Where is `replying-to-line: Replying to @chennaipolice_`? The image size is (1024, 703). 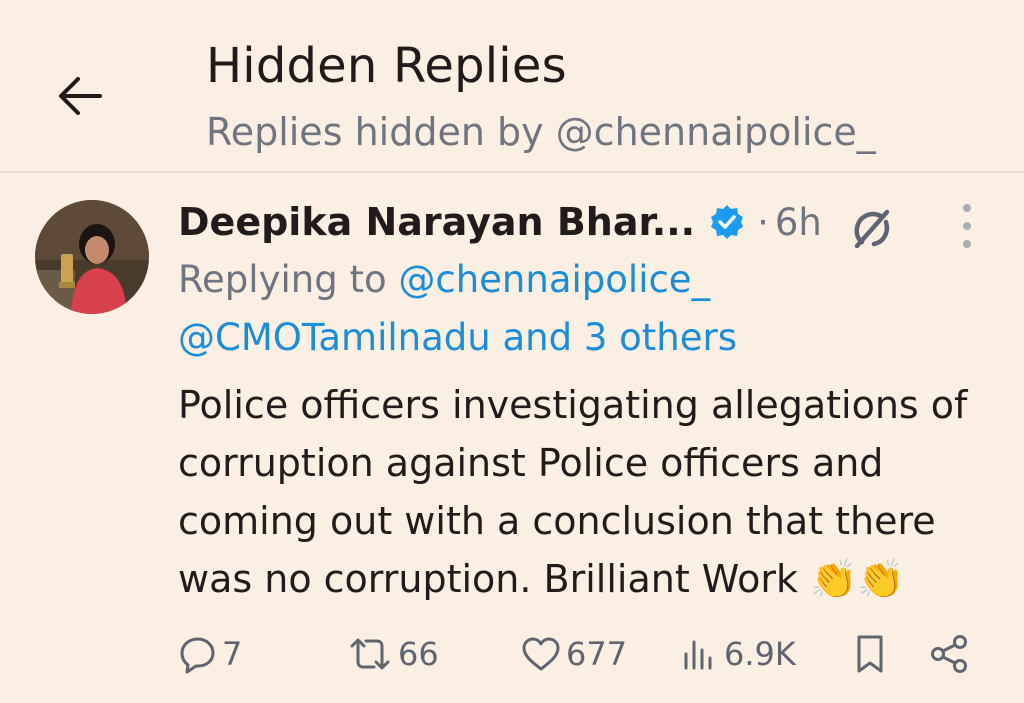
replying-to-line: Replying to @chennaipolice_ is located at coordinates (444, 279).